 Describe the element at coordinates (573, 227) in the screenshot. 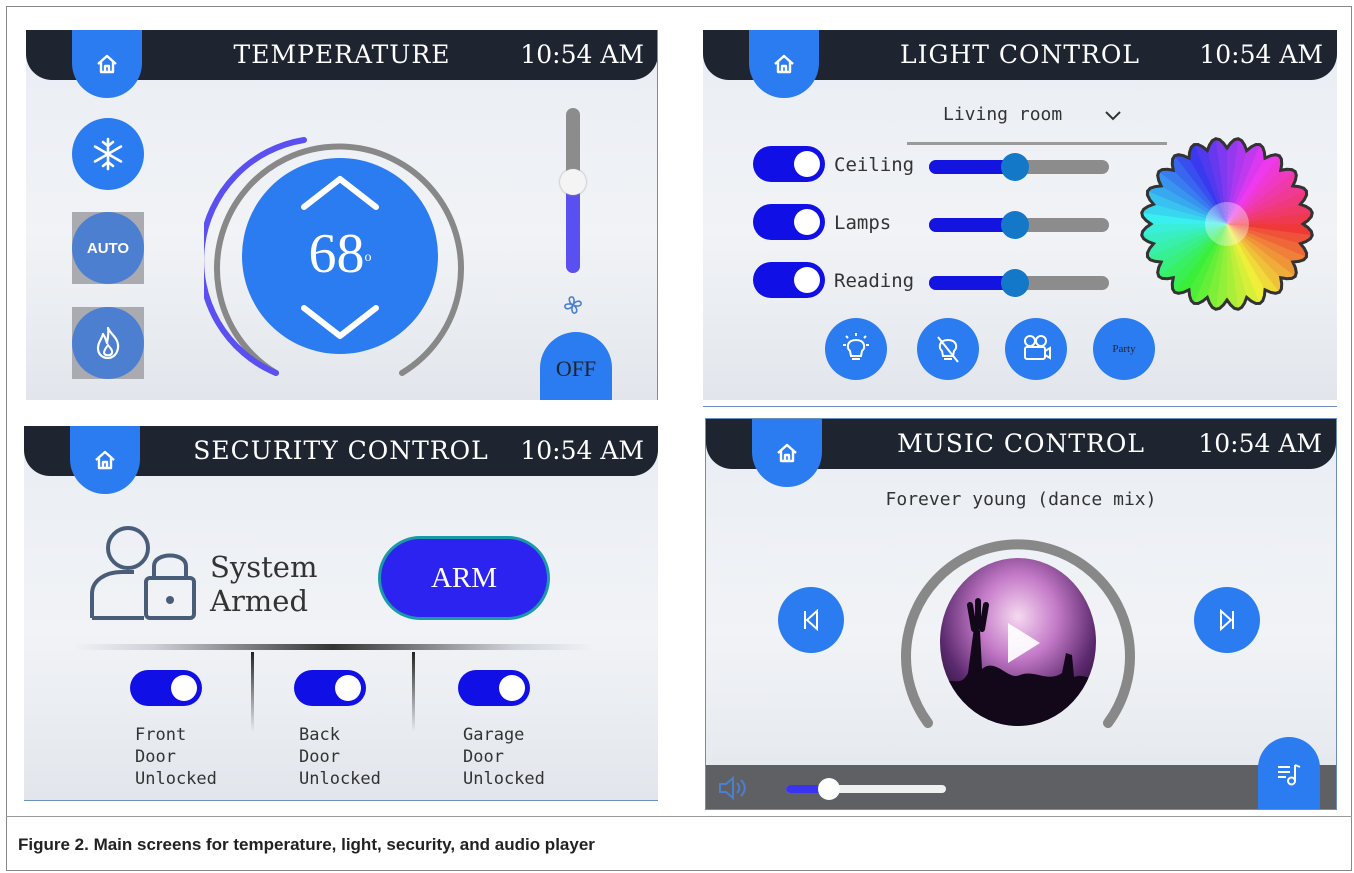

I see `fan-slider-fill` at that location.